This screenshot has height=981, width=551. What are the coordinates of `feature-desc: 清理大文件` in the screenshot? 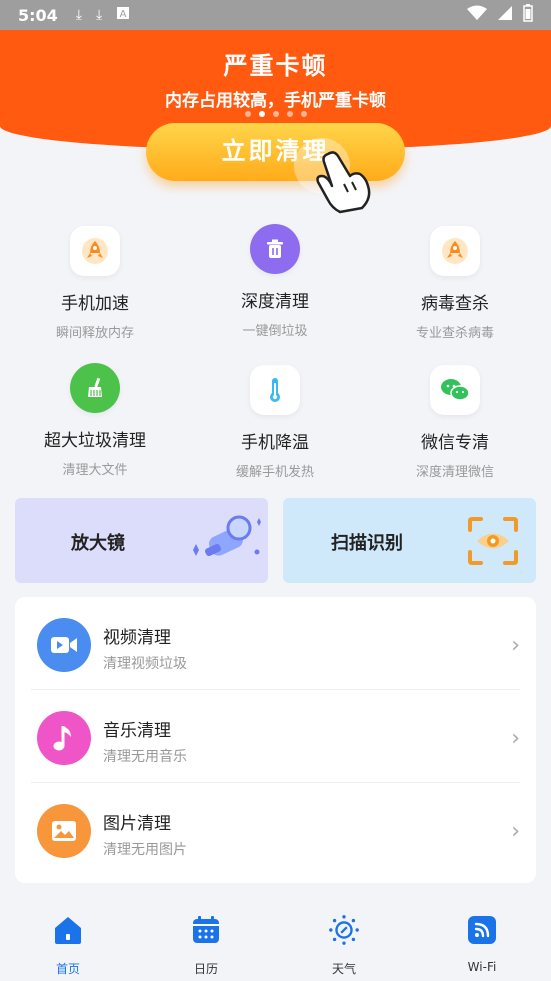 It's located at (95, 470).